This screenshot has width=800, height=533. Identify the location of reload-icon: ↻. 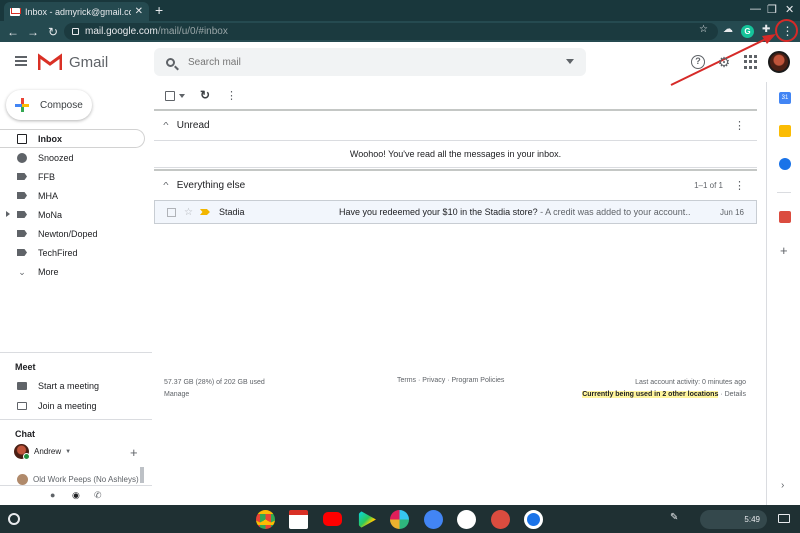
(53, 32).